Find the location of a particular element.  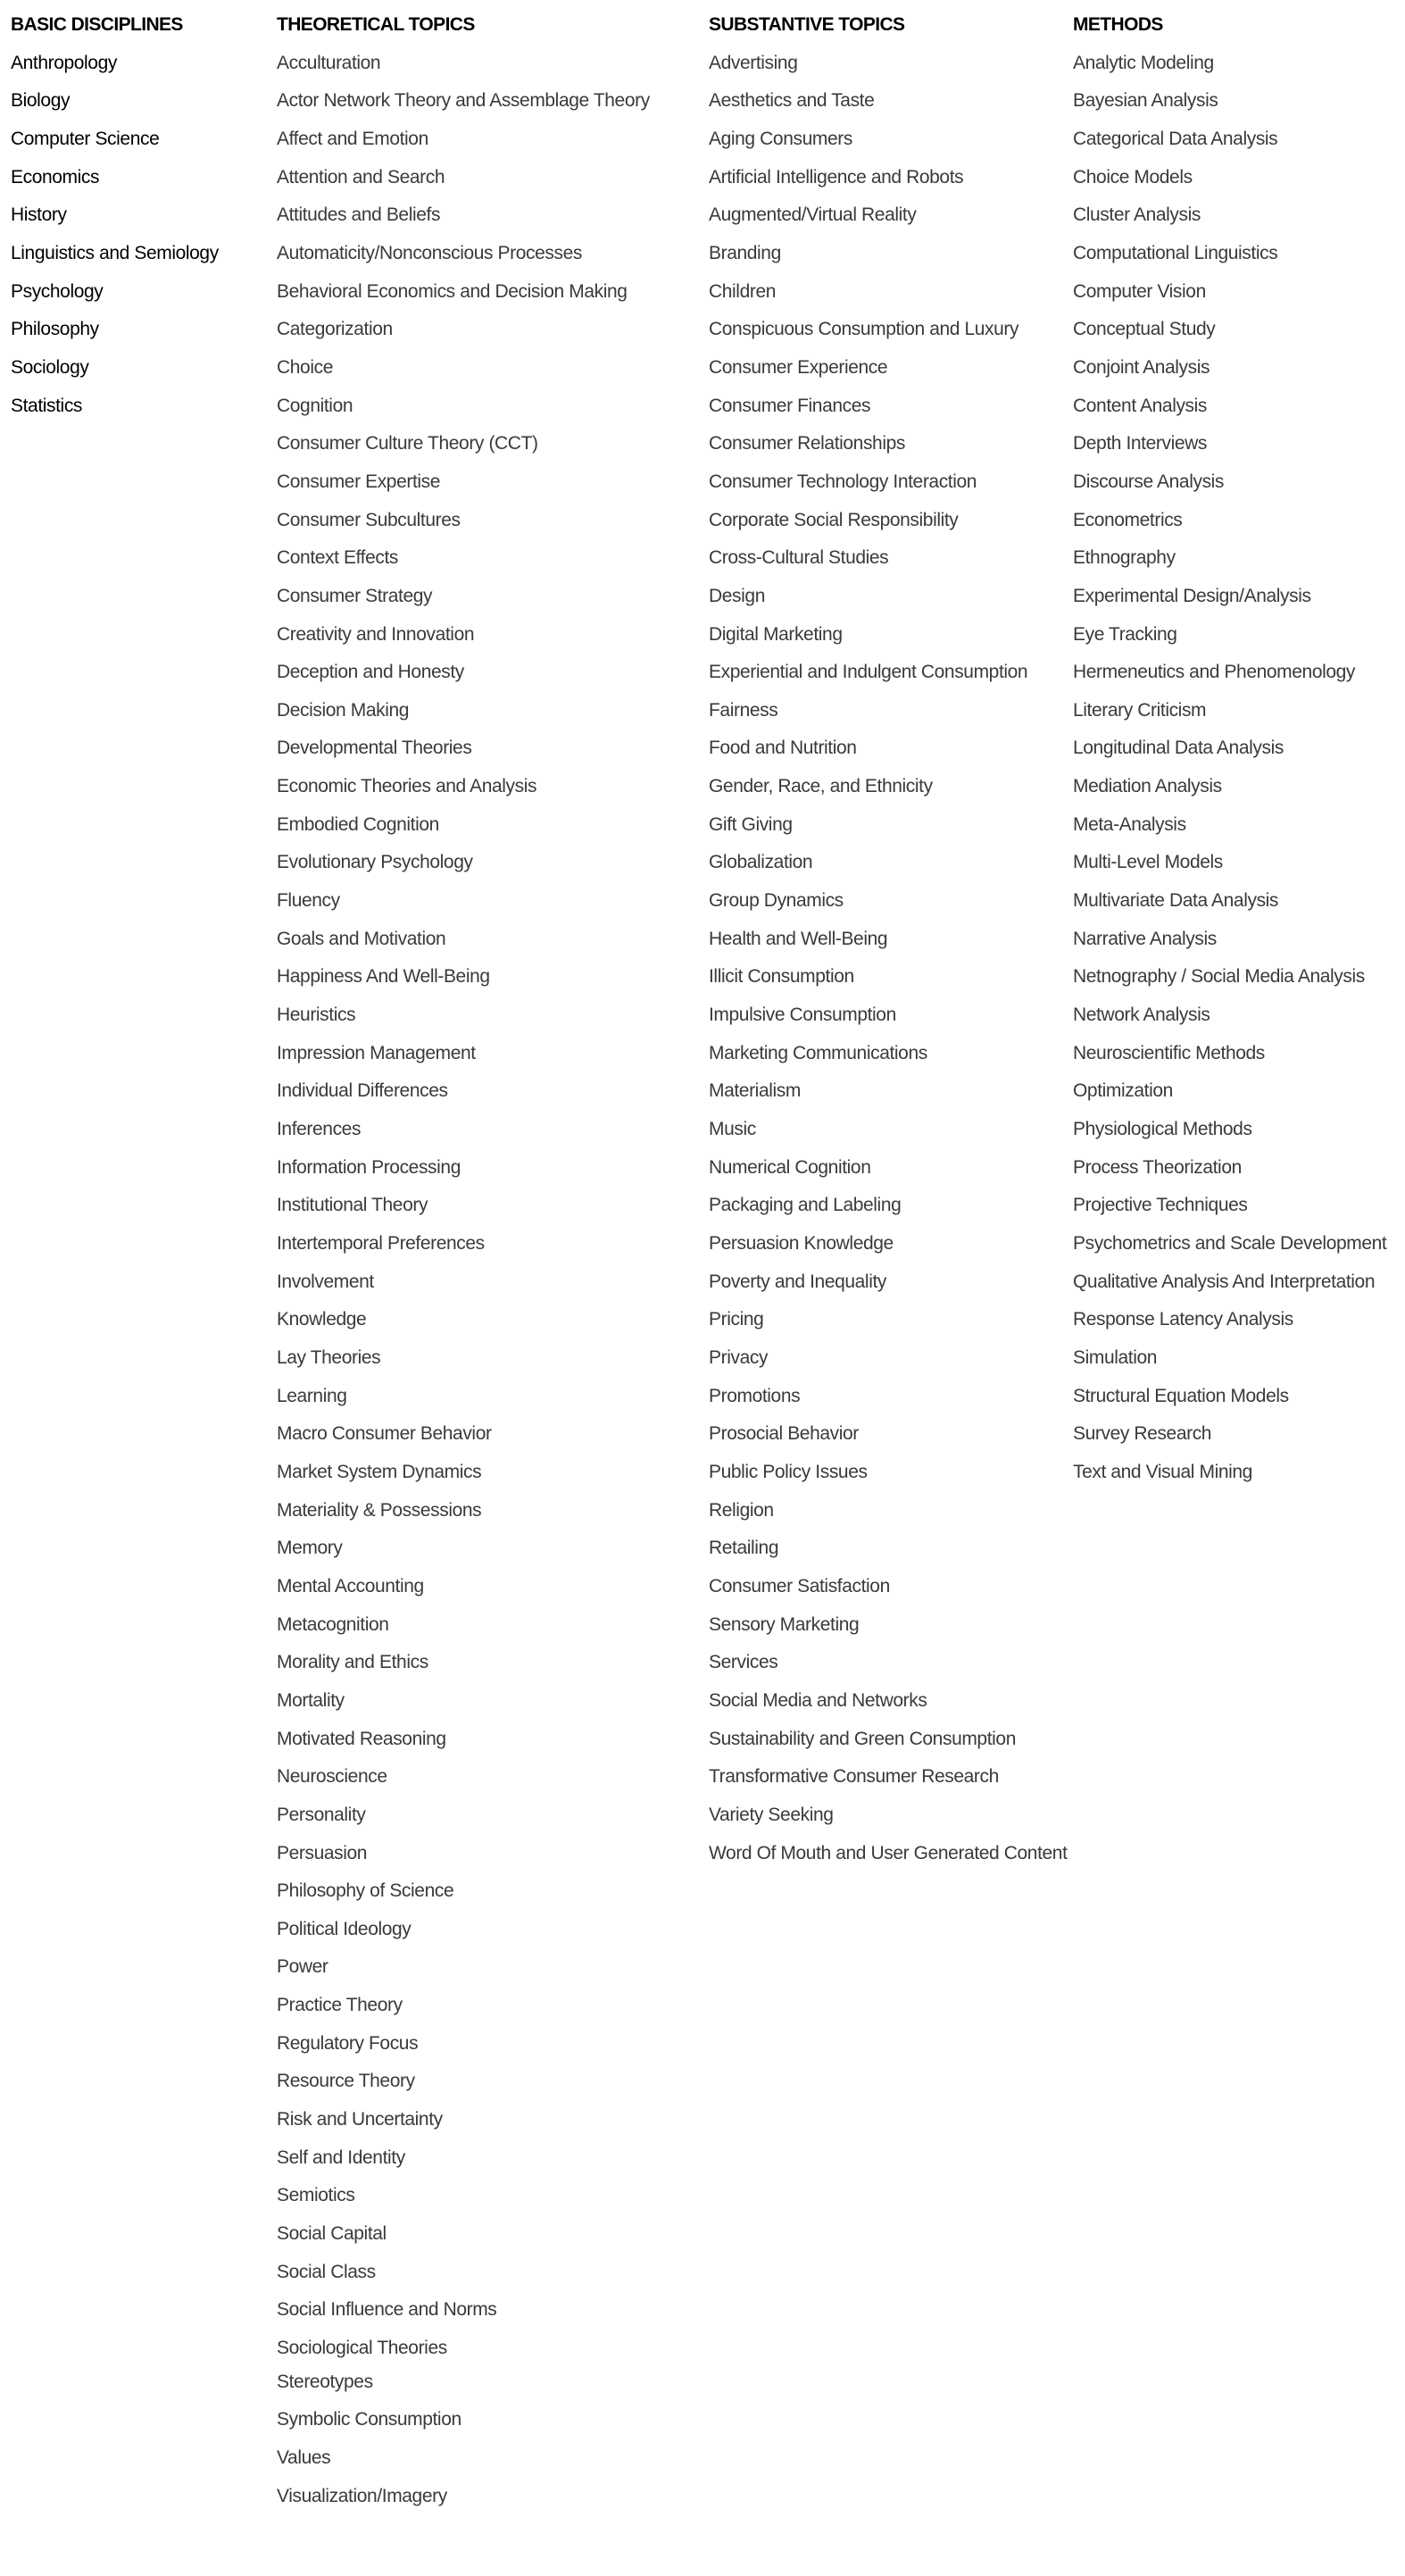

topic-link: Pricing is located at coordinates (888, 1320).